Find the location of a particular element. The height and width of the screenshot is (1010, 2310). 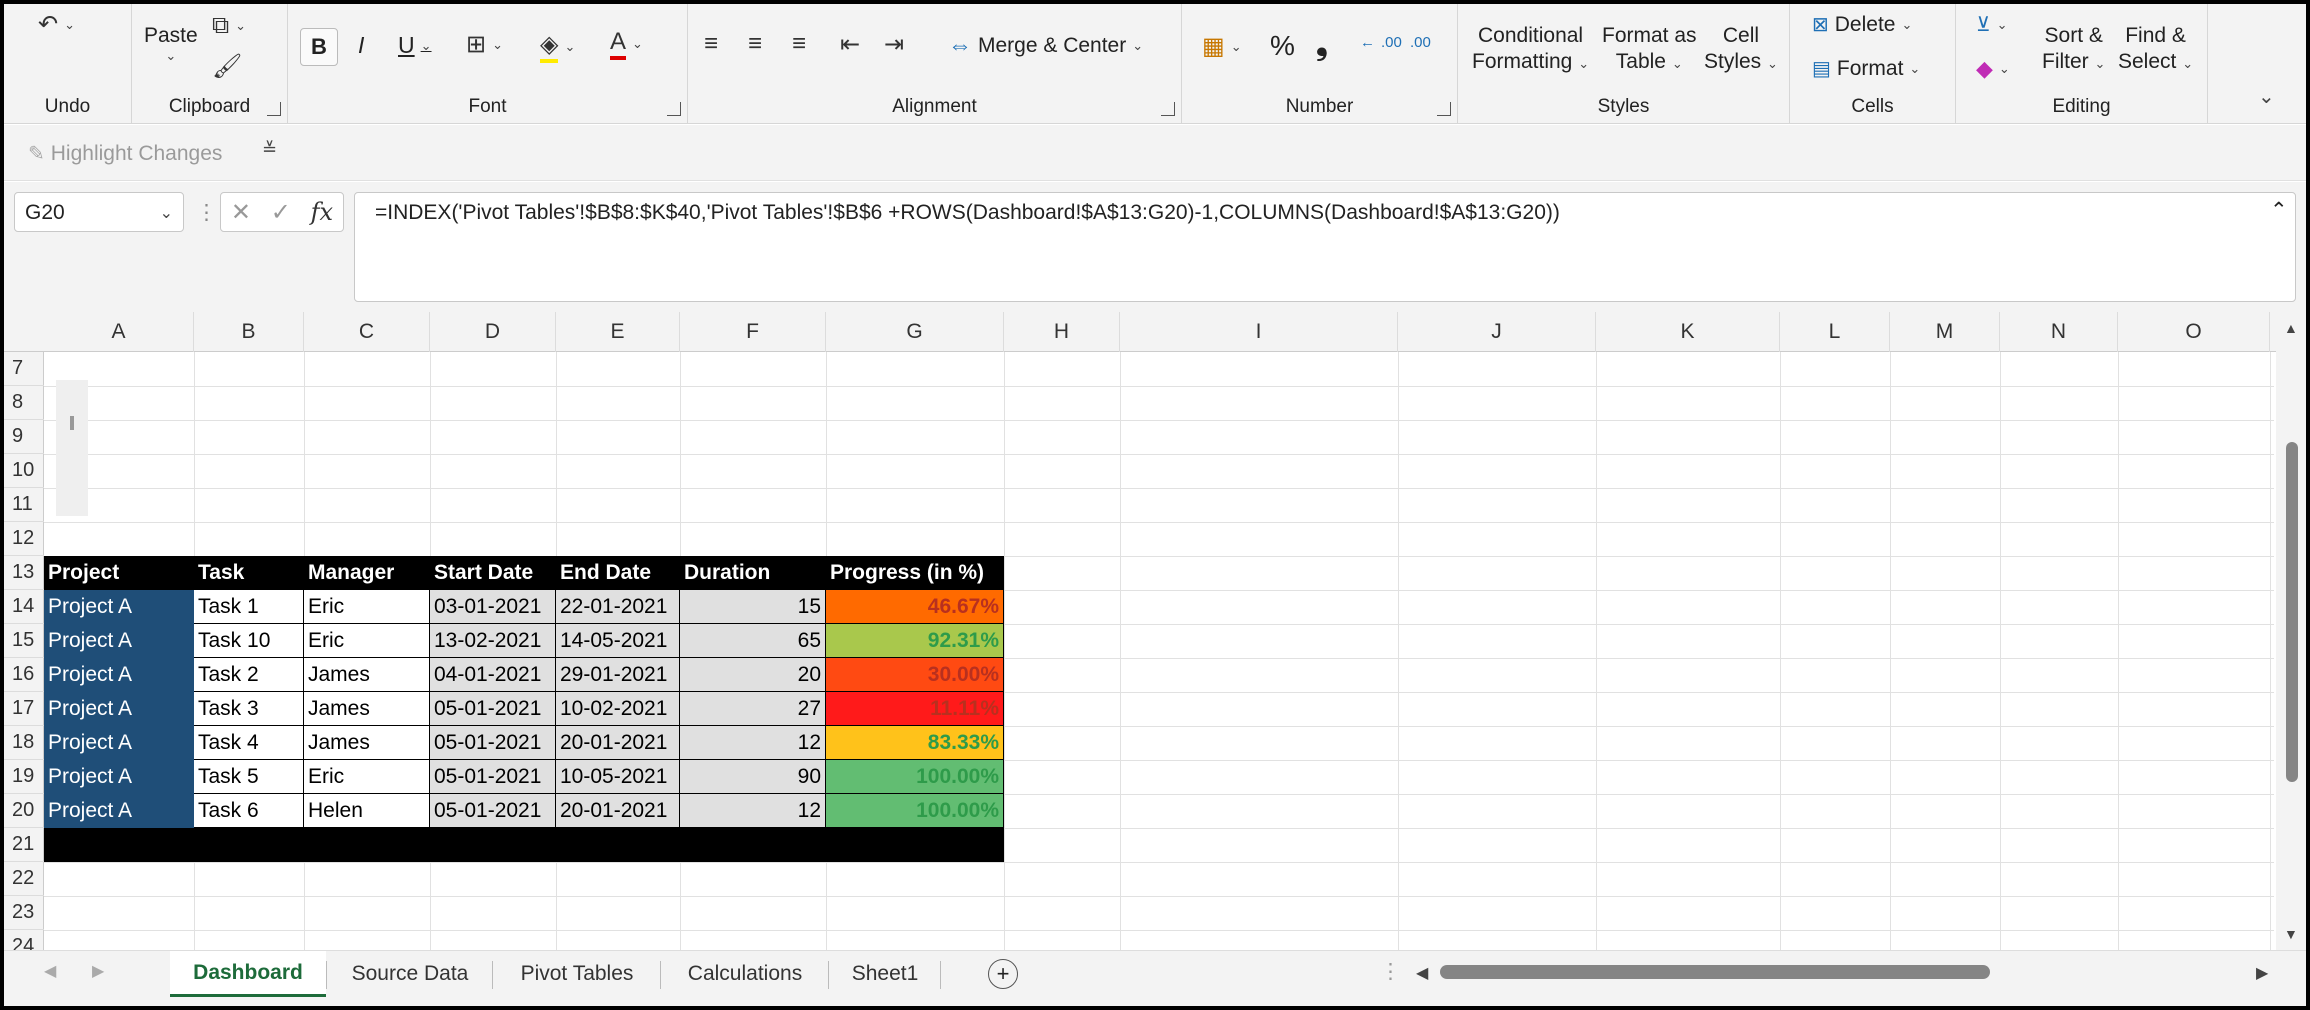

table-cell: 90 is located at coordinates (753, 777).